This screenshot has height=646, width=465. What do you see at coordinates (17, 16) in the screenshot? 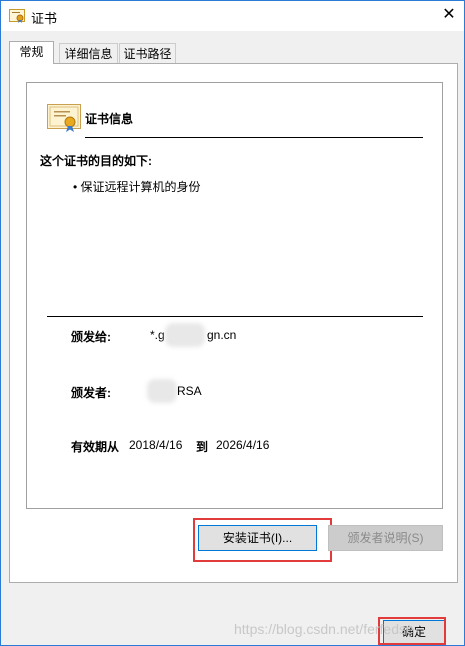
I see `certificate-icon` at bounding box center [17, 16].